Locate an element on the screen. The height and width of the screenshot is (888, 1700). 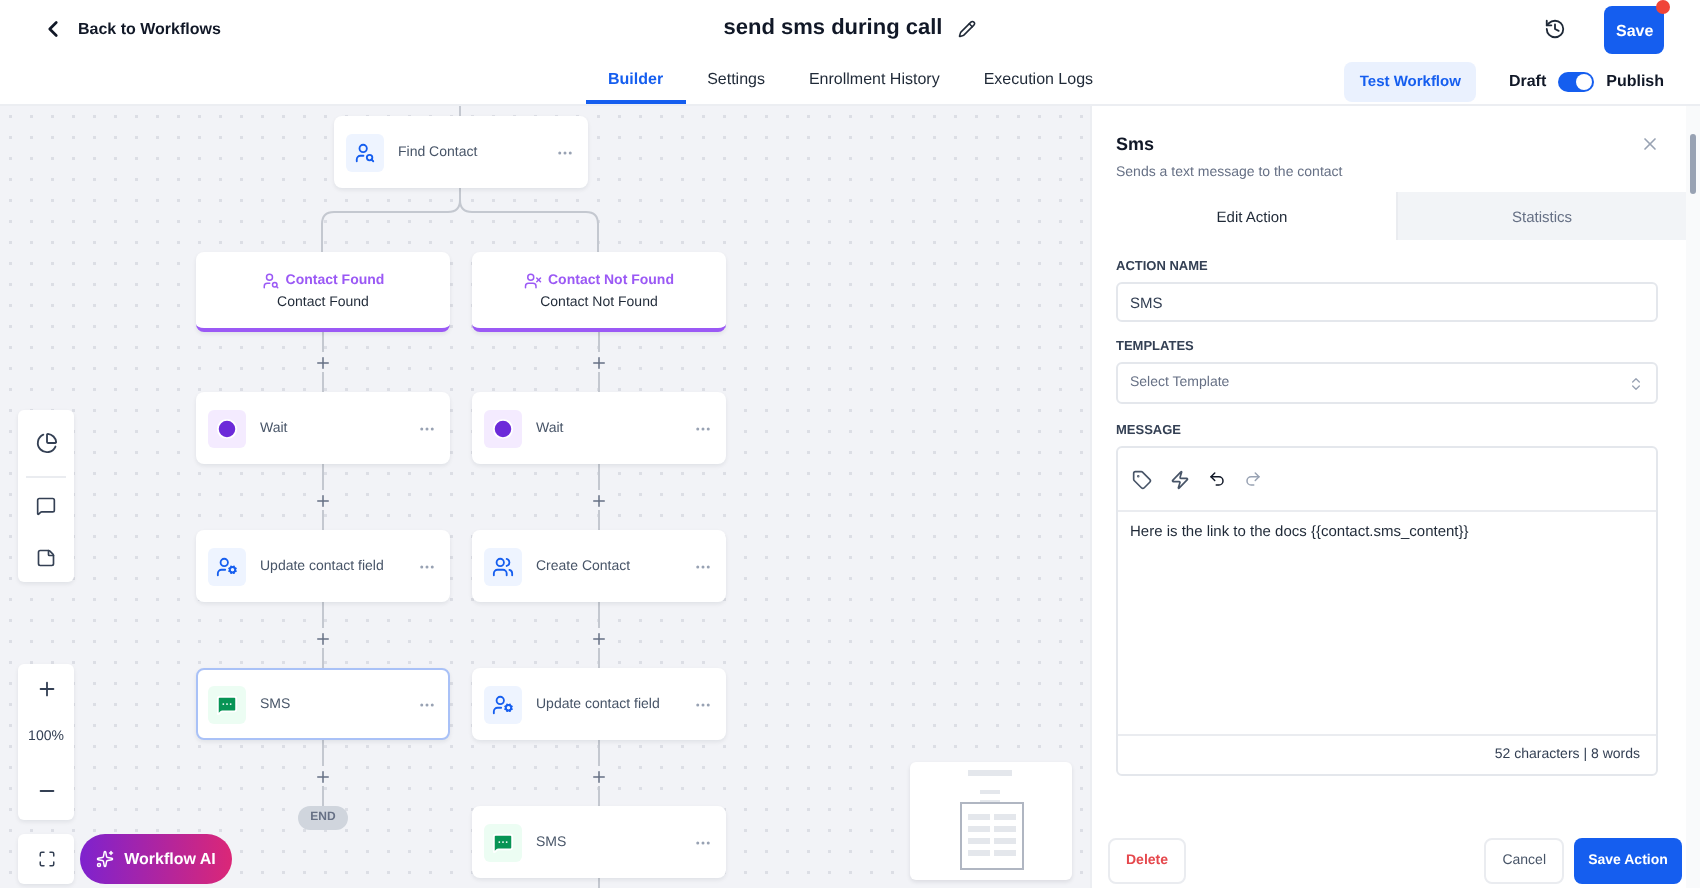
redo-icon is located at coordinates (1253, 479).